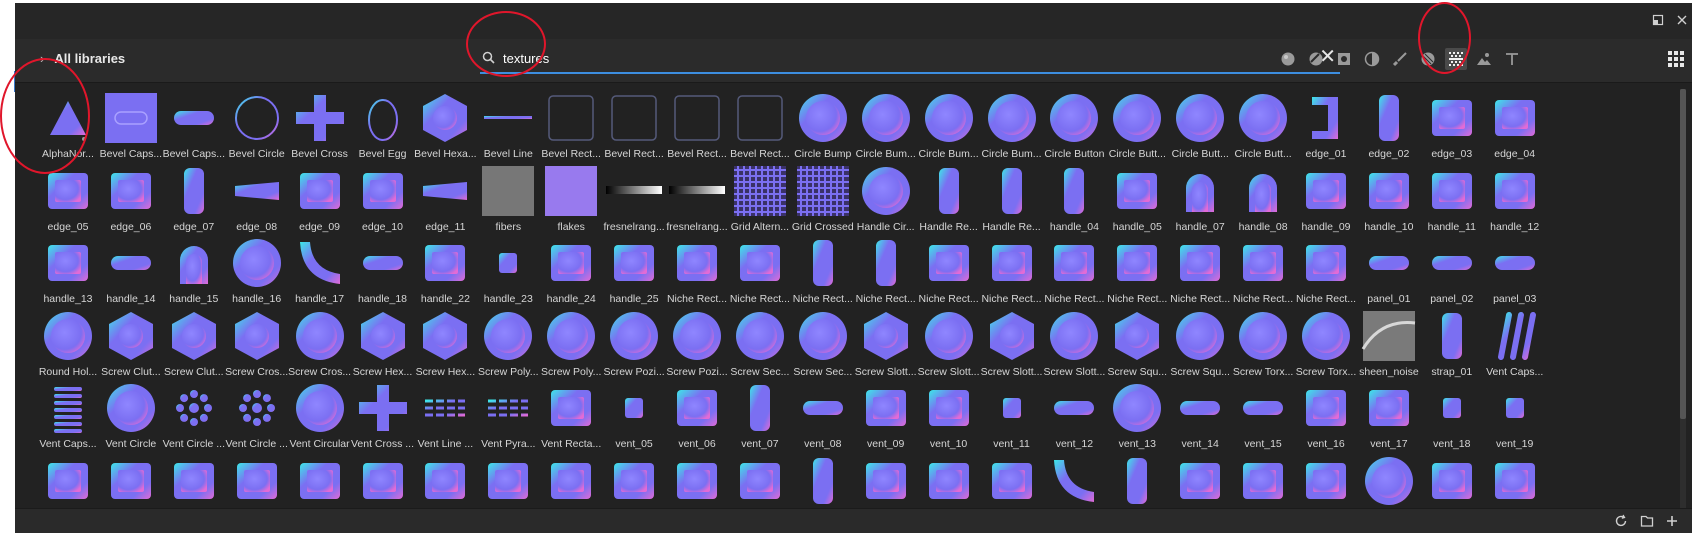 This screenshot has width=1692, height=533. What do you see at coordinates (760, 416) in the screenshot?
I see `asset-tile: vent_07` at bounding box center [760, 416].